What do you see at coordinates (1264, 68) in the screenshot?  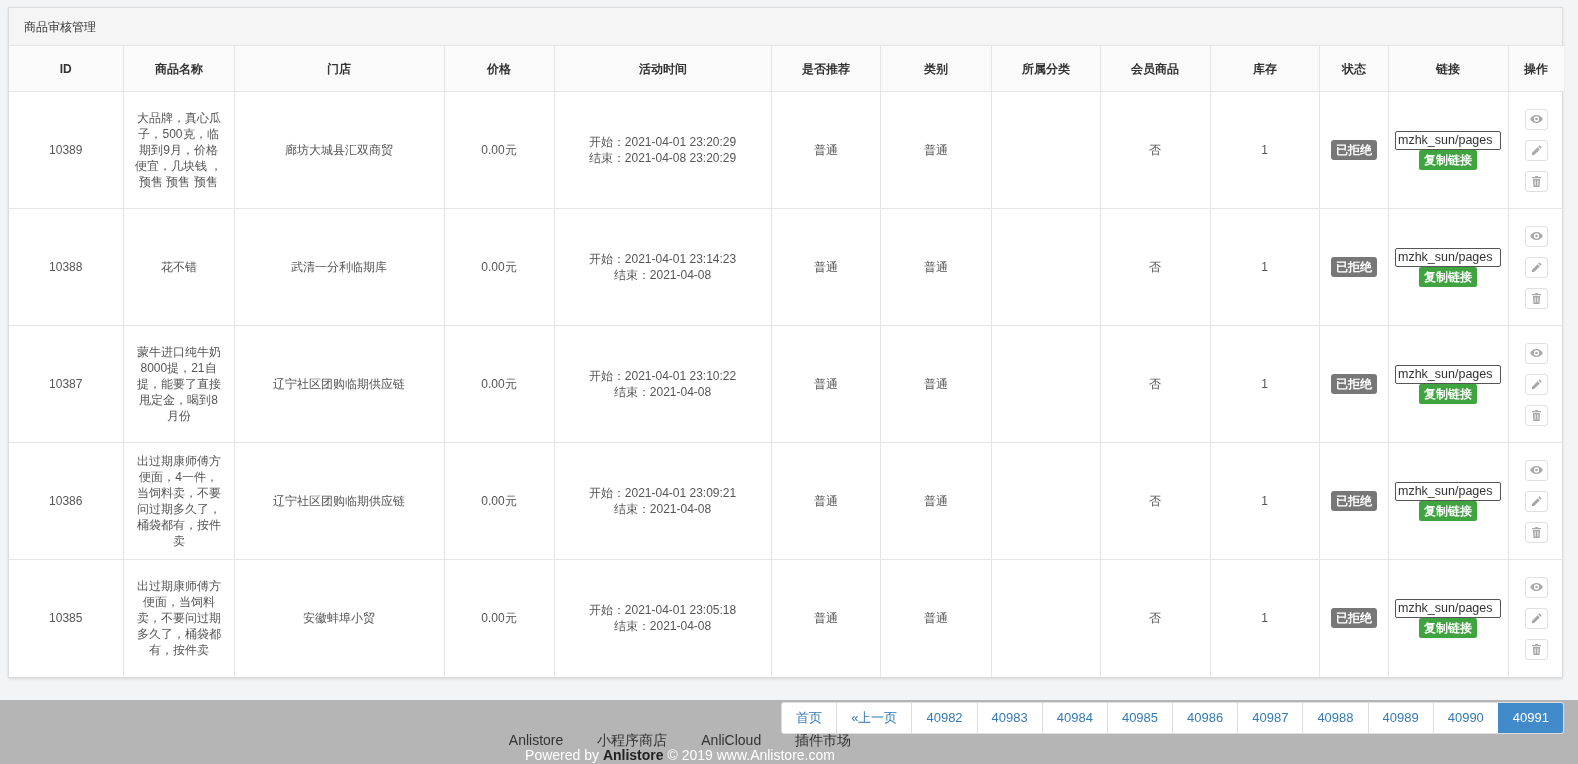 I see `column-header: 库存` at bounding box center [1264, 68].